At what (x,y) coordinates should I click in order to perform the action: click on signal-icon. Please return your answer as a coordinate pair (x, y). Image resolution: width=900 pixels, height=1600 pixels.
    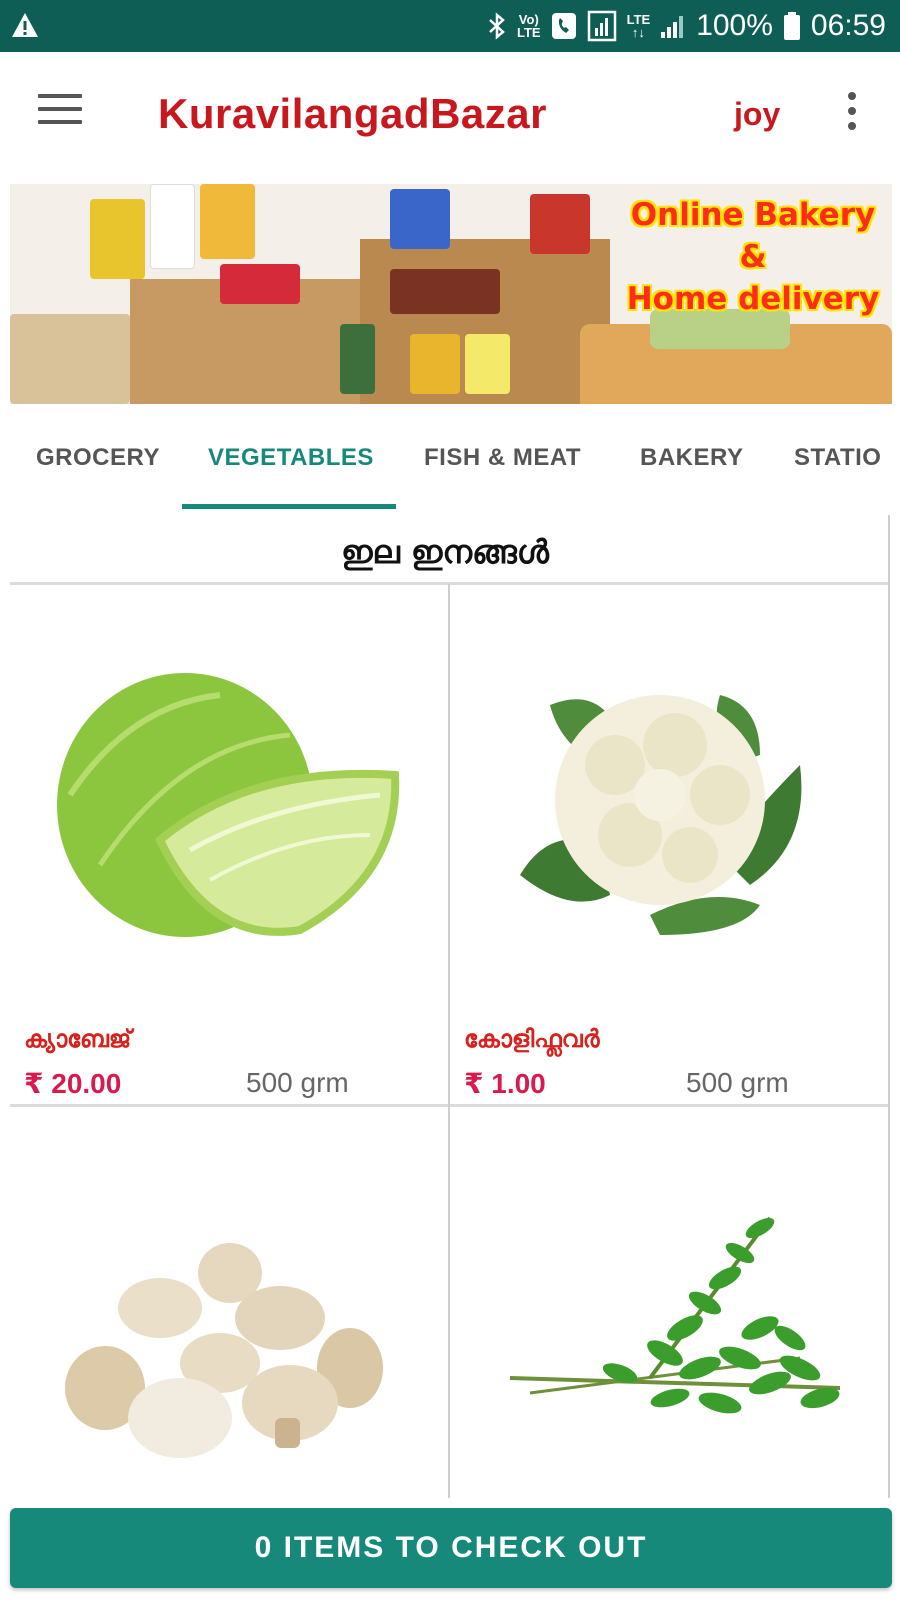
    Looking at the image, I should click on (672, 27).